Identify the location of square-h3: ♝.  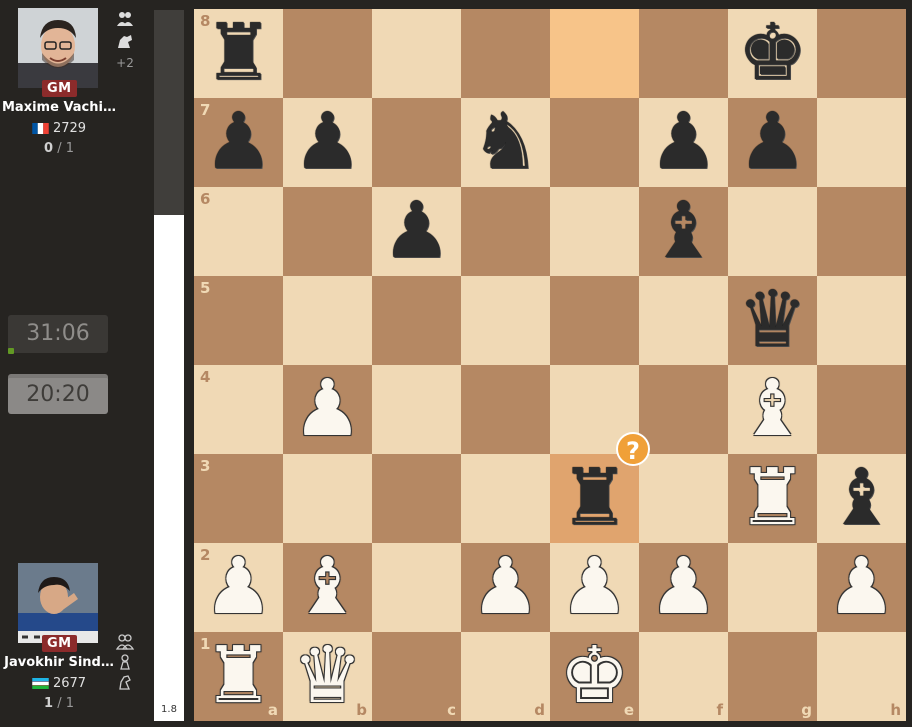
(861, 498).